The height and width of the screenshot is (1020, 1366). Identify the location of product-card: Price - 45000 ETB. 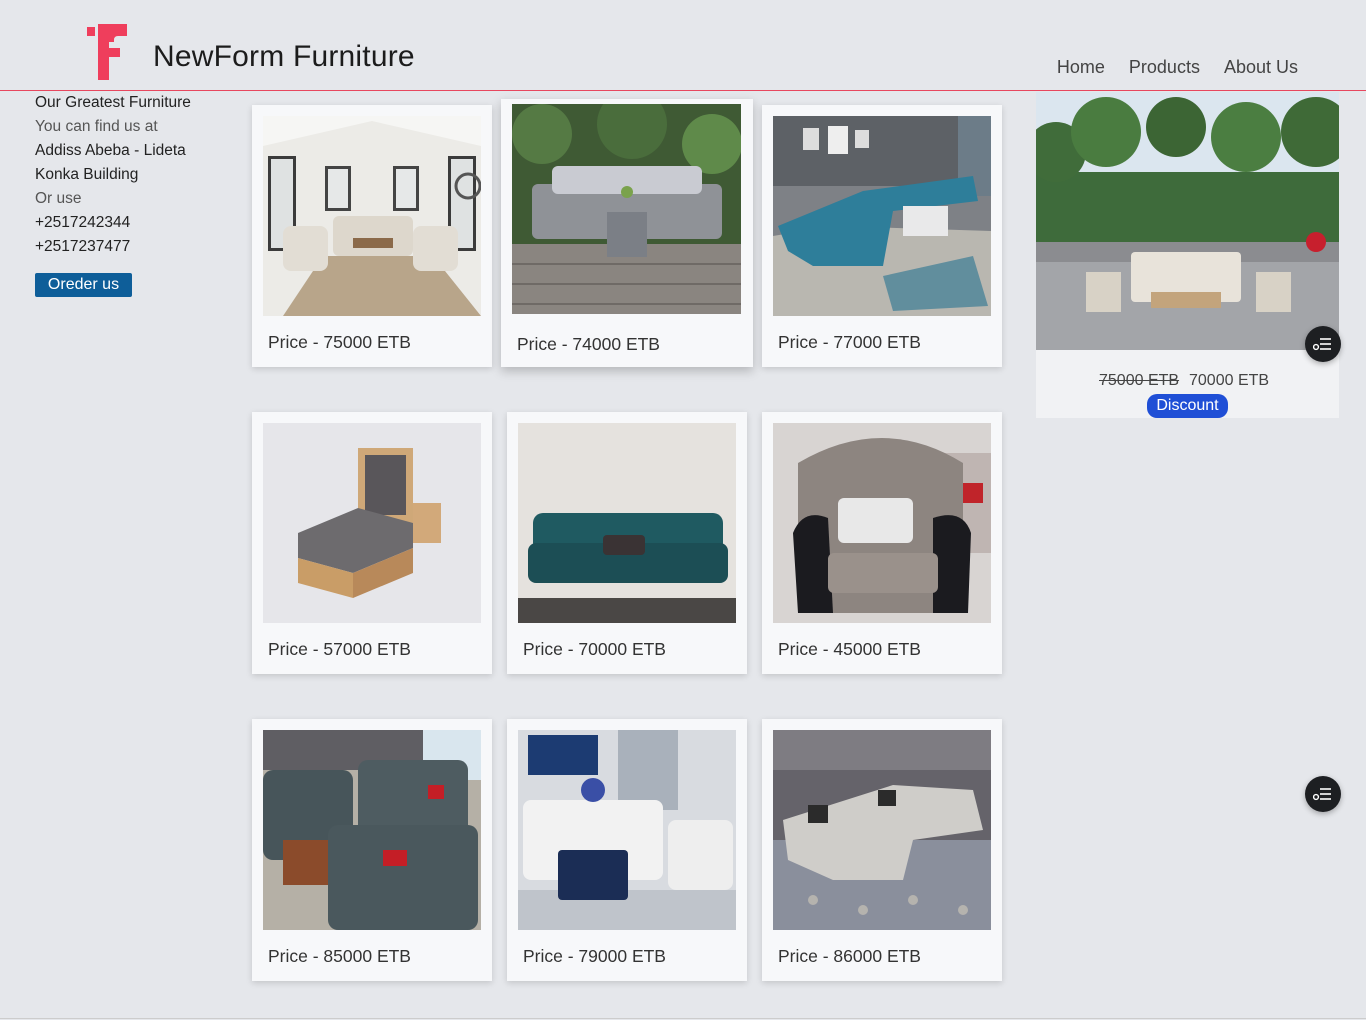
(882, 543).